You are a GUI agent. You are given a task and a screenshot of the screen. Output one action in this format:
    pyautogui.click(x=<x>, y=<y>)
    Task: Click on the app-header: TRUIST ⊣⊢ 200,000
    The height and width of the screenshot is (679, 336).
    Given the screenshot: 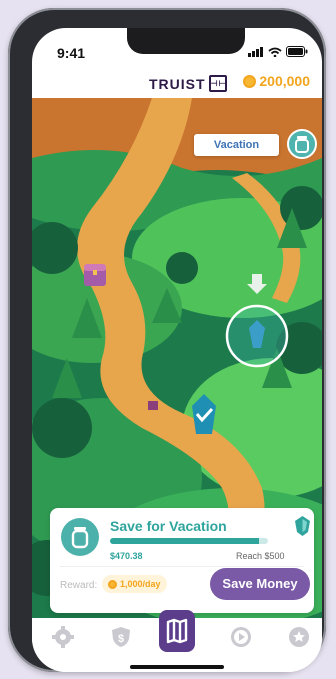 What is the action you would take?
    pyautogui.click(x=177, y=85)
    